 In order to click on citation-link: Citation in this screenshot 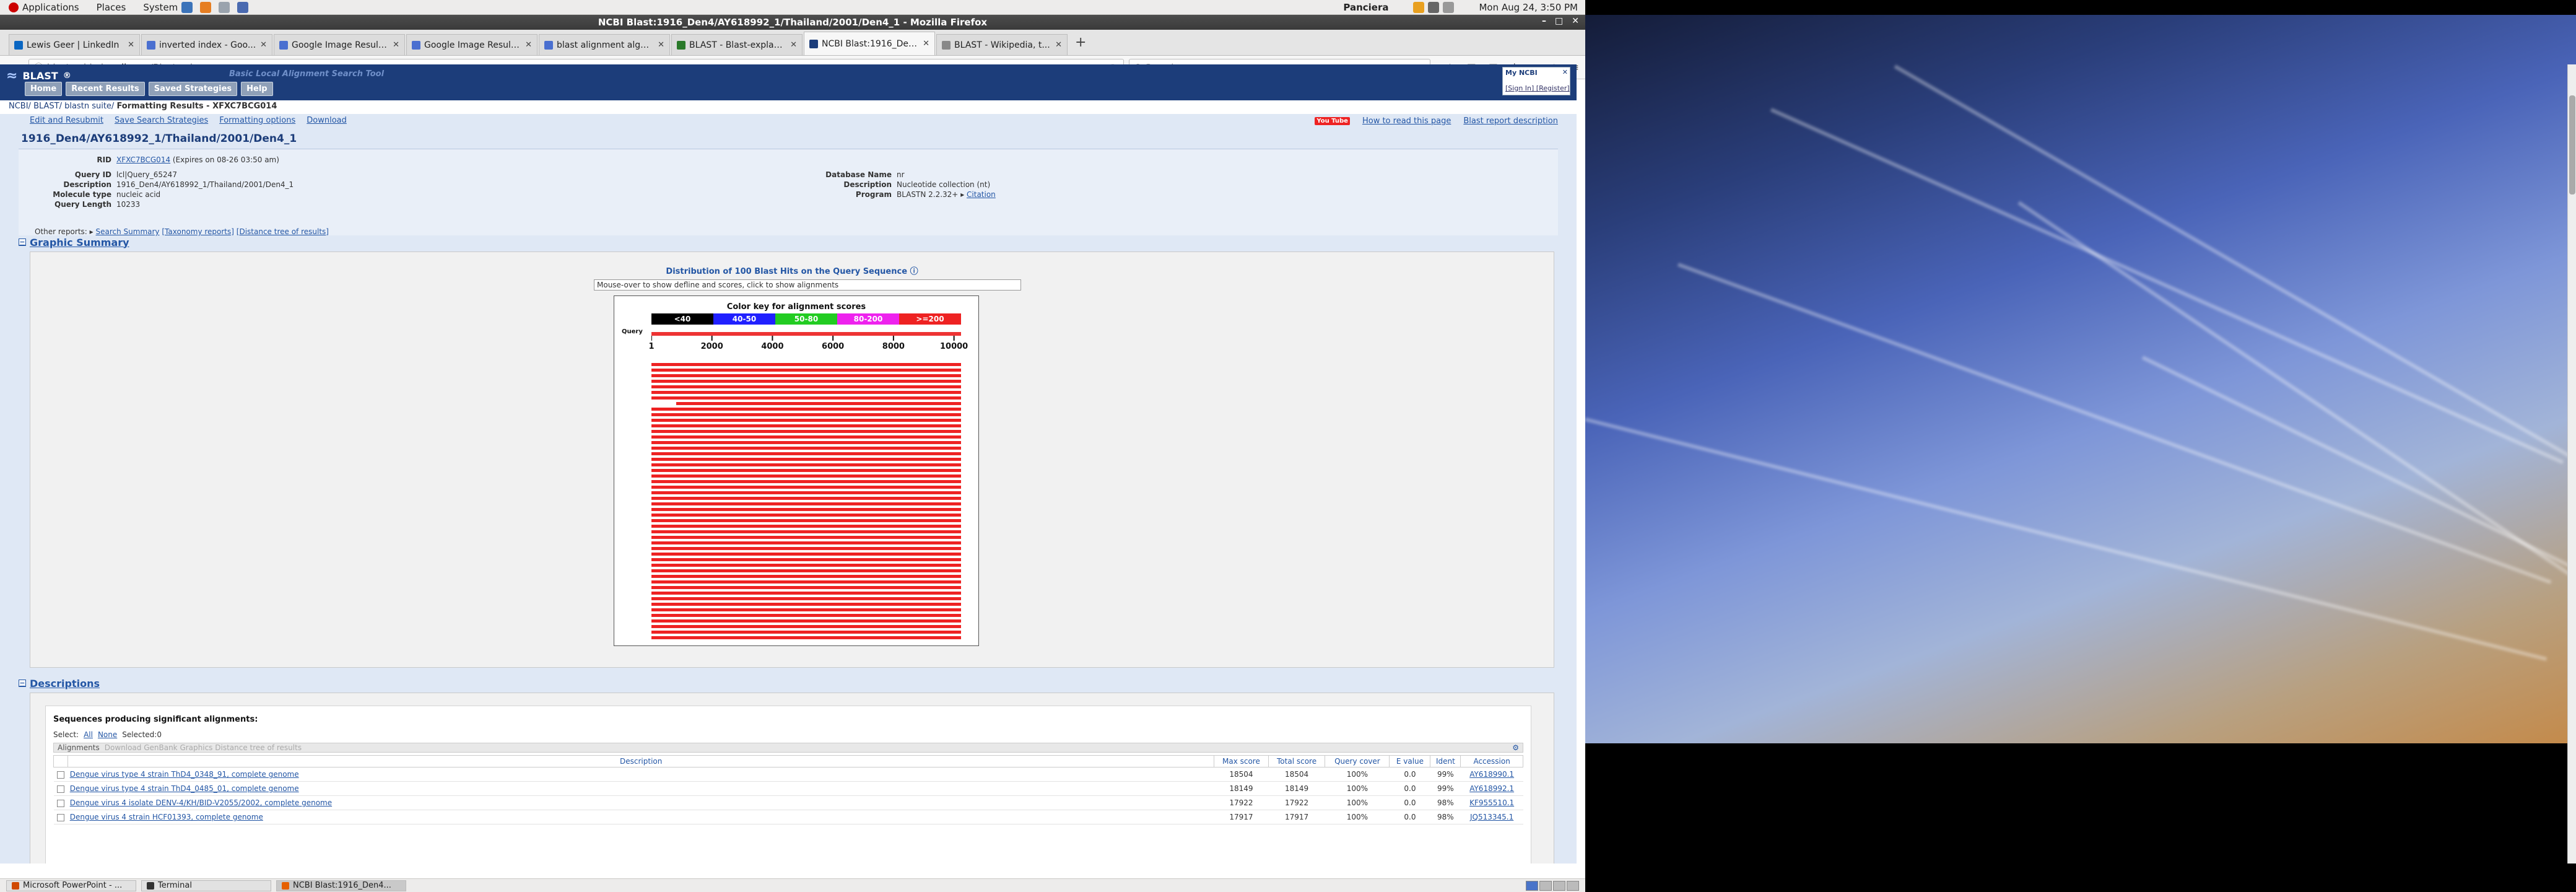, I will do `click(981, 194)`.